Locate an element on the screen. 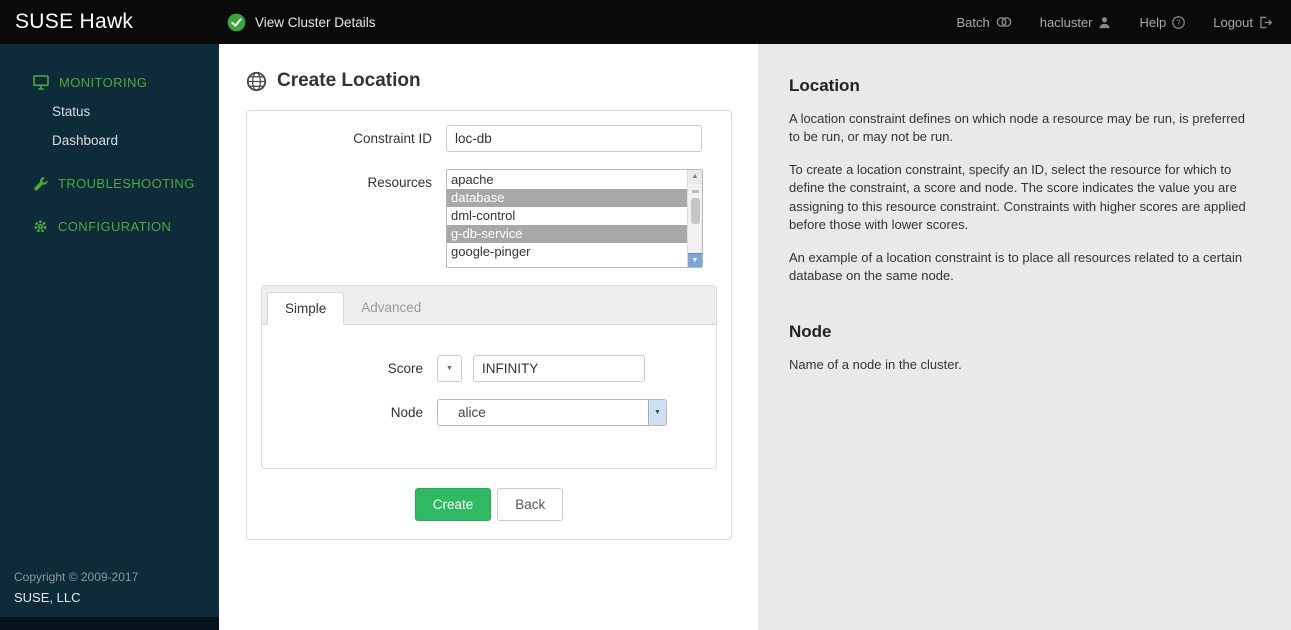 The height and width of the screenshot is (630, 1291). sidebar-section-monitoring: MONITORING Status Dashboard is located at coordinates (109, 111).